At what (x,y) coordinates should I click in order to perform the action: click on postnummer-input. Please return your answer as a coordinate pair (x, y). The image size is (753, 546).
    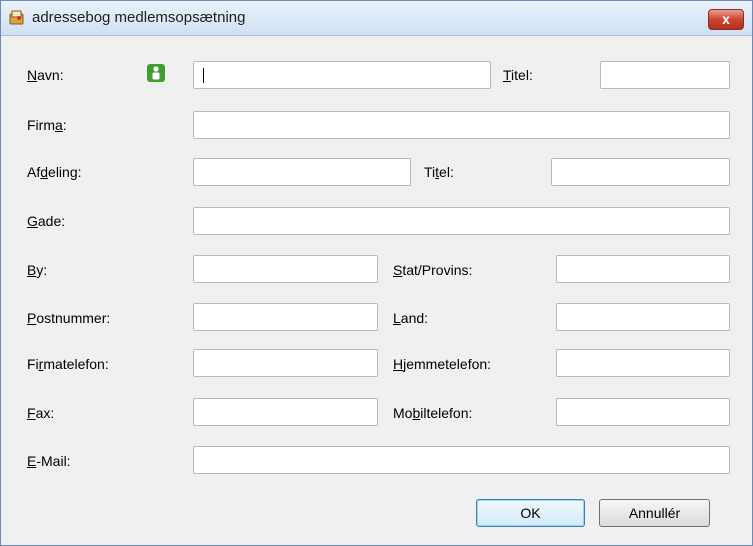
    Looking at the image, I should click on (285, 317).